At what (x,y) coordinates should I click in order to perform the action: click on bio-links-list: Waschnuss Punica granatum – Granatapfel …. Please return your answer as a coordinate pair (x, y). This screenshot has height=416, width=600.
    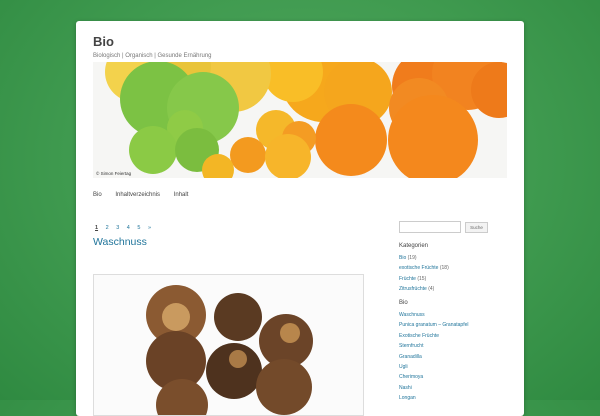
    Looking at the image, I should click on (434, 357).